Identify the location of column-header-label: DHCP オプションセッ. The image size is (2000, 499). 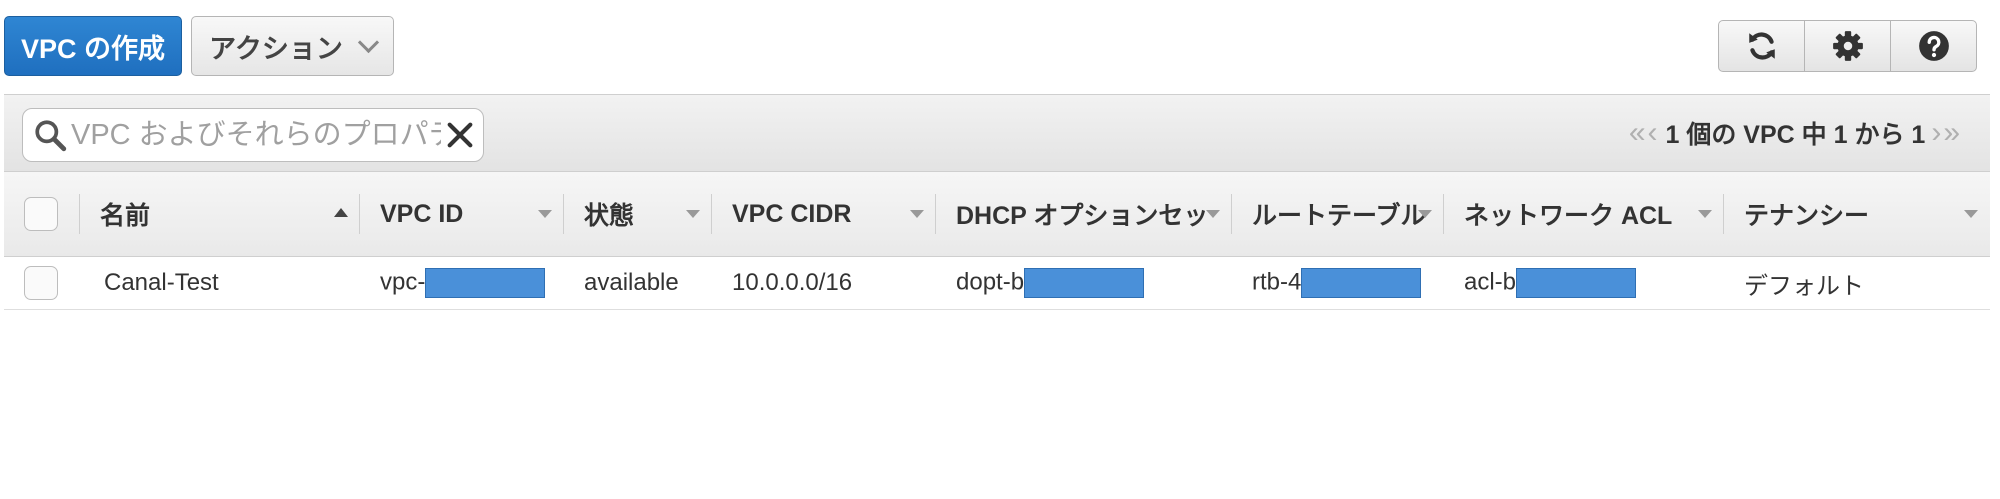
(1082, 216).